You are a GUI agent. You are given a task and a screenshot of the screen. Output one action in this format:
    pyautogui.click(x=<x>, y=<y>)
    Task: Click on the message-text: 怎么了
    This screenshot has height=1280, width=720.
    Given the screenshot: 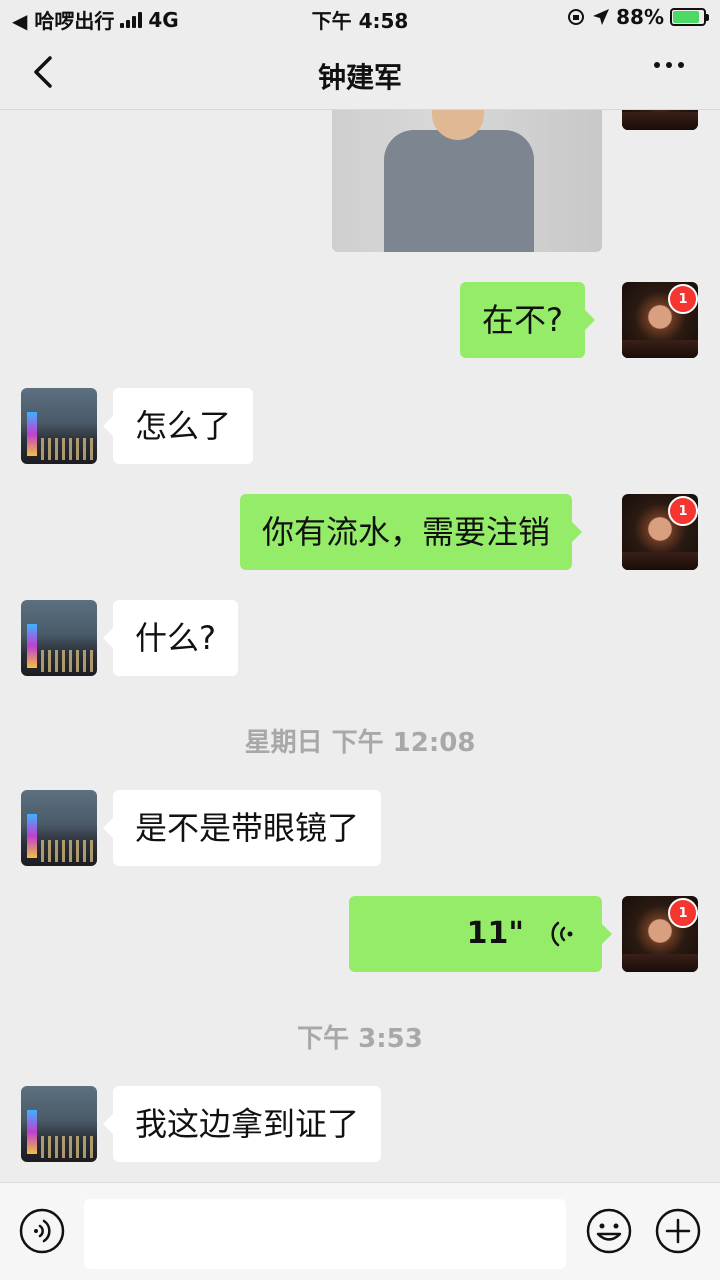 What is the action you would take?
    pyautogui.click(x=183, y=426)
    